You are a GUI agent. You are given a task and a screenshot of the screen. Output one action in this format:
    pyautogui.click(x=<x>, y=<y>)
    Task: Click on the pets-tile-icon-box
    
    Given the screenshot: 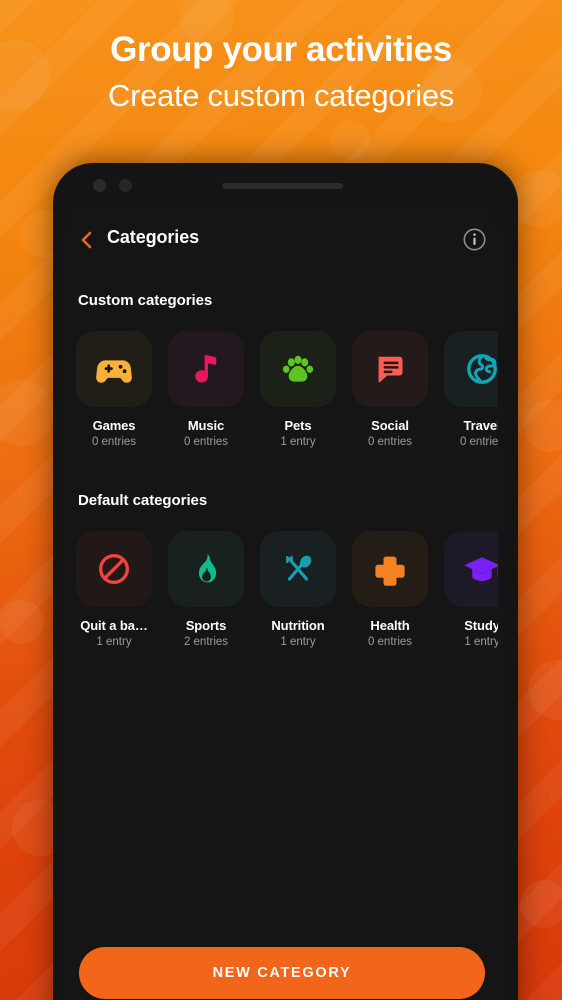 What is the action you would take?
    pyautogui.click(x=298, y=369)
    